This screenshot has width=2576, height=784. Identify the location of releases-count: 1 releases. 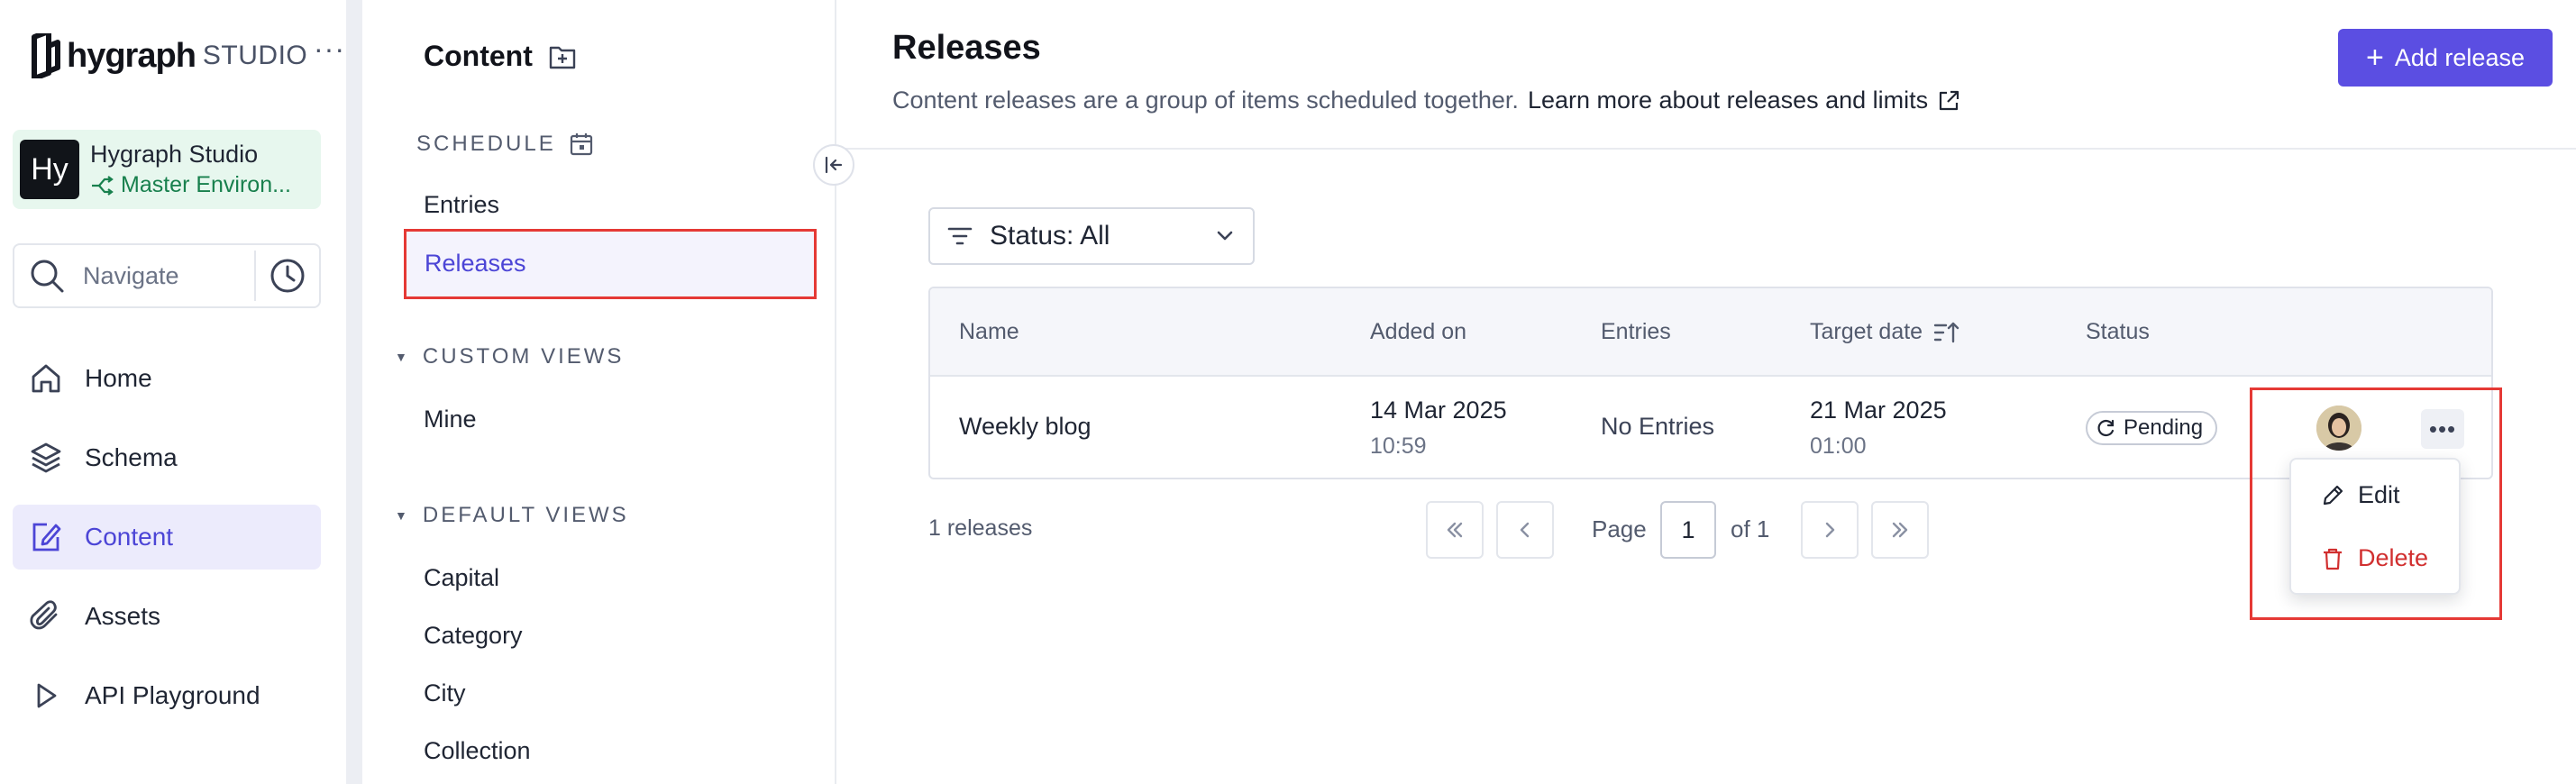
(980, 528).